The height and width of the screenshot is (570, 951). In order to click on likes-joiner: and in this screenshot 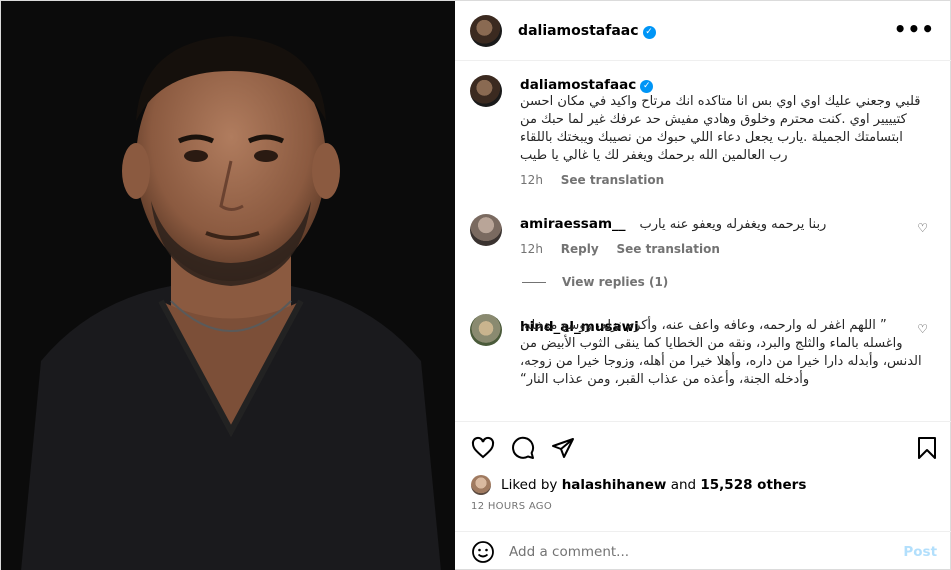, I will do `click(683, 485)`.